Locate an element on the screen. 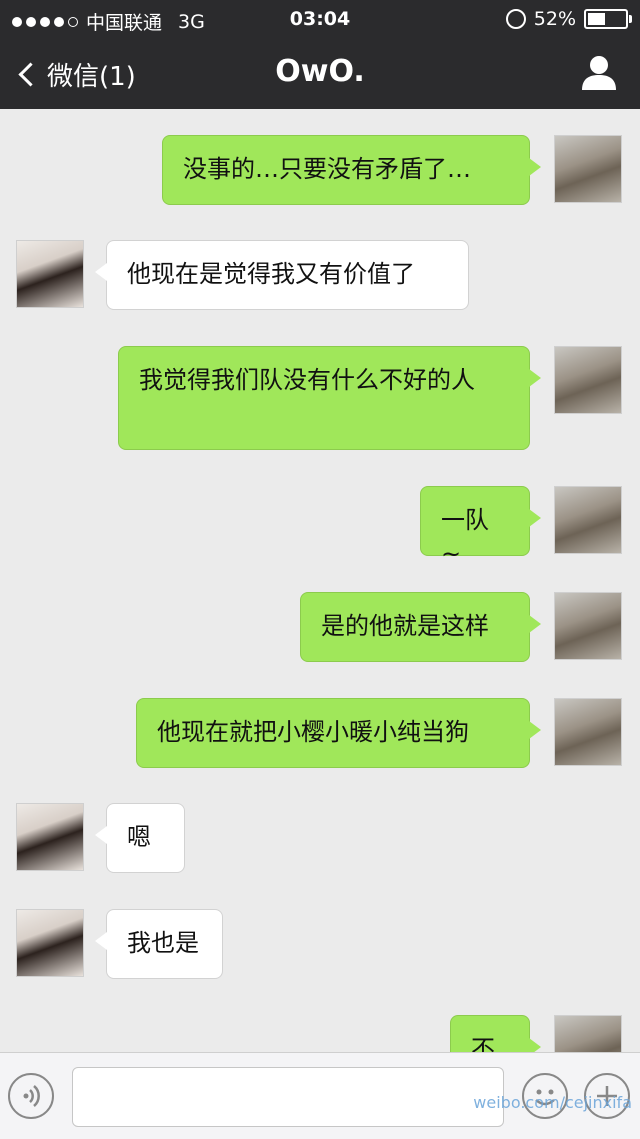  message-bubble-received: 他现在是觉得我又有价值了 is located at coordinates (282, 275).